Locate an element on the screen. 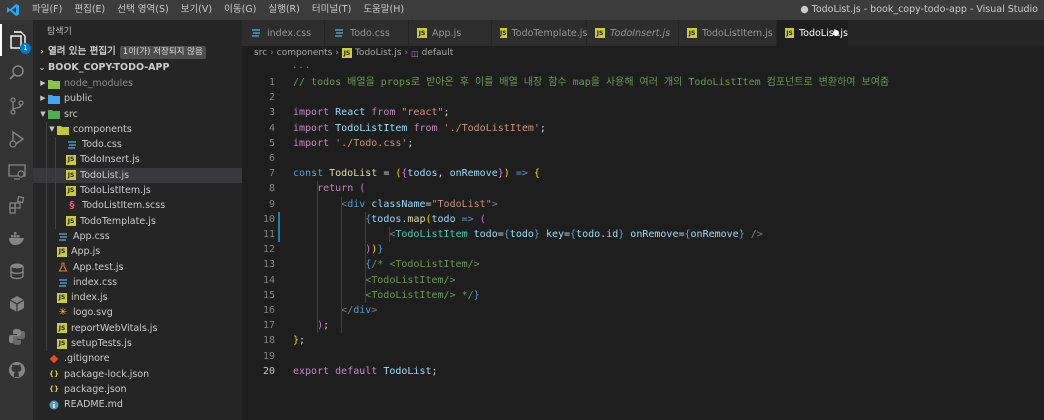 This screenshot has width=1044, height=420. open-editors-section: › 열려 있는 편집기 1이(가) 저장되지 않음 is located at coordinates (137, 52).